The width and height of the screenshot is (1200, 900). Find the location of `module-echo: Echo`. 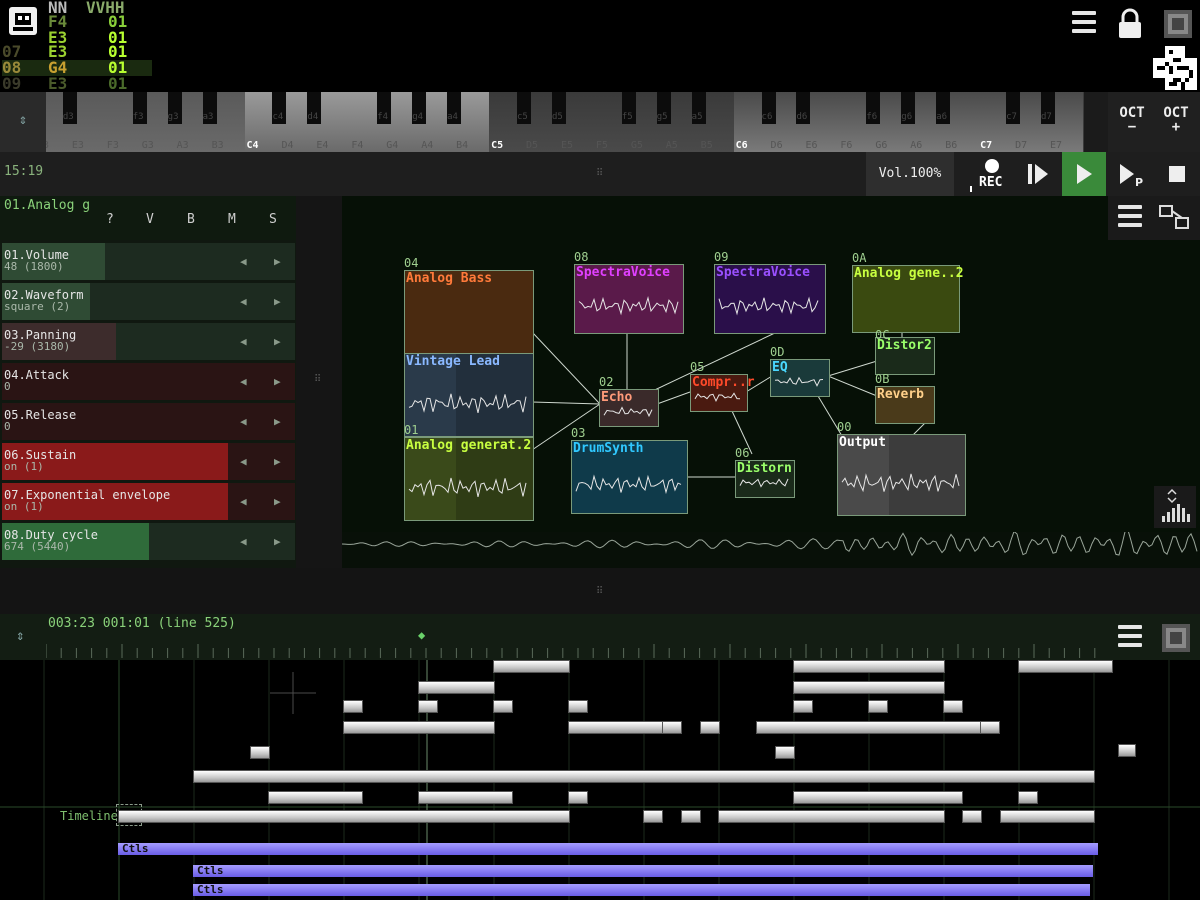

module-echo: Echo is located at coordinates (629, 408).